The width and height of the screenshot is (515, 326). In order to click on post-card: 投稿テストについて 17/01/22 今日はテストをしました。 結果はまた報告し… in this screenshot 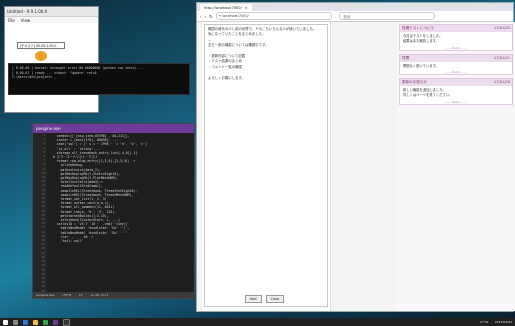, I will do `click(456, 37)`.